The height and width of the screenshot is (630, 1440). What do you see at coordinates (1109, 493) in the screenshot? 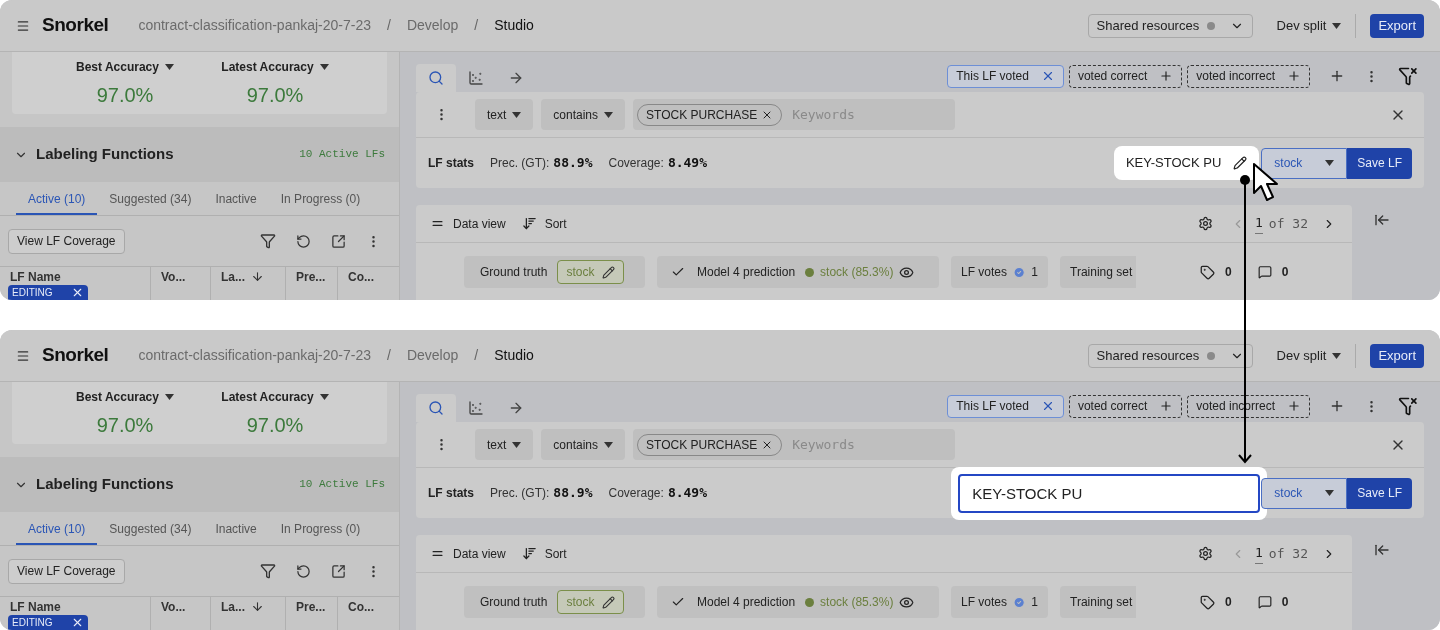
I see `lf-name-input: KEY-STOCK PU` at bounding box center [1109, 493].